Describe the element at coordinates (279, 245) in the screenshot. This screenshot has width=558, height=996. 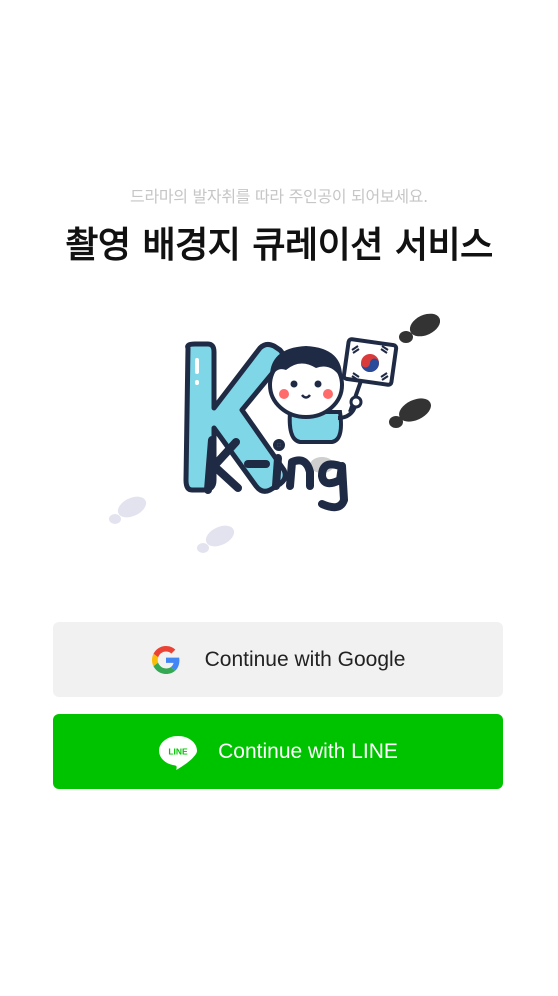
I see `page-title: 촬영 배경지 큐레이션 서비스` at that location.